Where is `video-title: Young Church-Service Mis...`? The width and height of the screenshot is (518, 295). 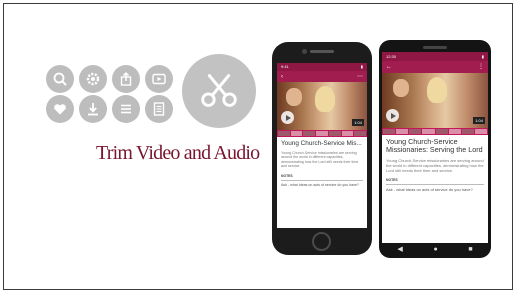 video-title: Young Church-Service Mis... is located at coordinates (321, 143).